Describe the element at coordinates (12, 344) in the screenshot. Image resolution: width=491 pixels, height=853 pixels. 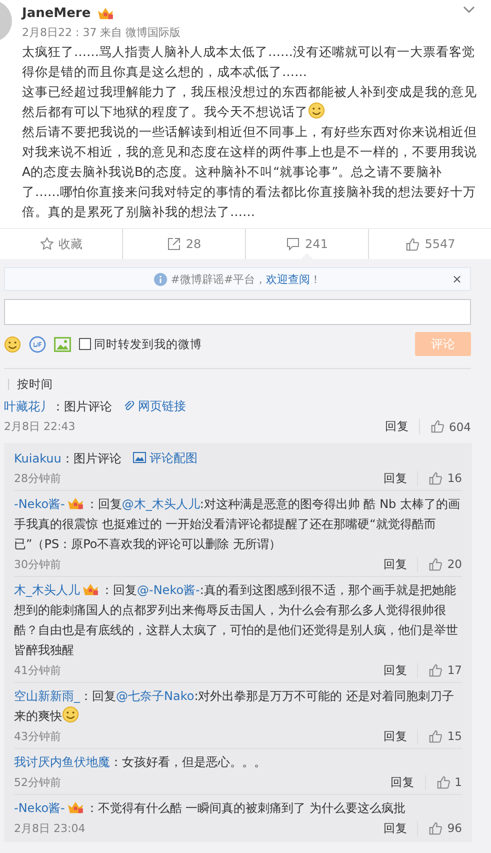
I see `smiley-icon` at that location.